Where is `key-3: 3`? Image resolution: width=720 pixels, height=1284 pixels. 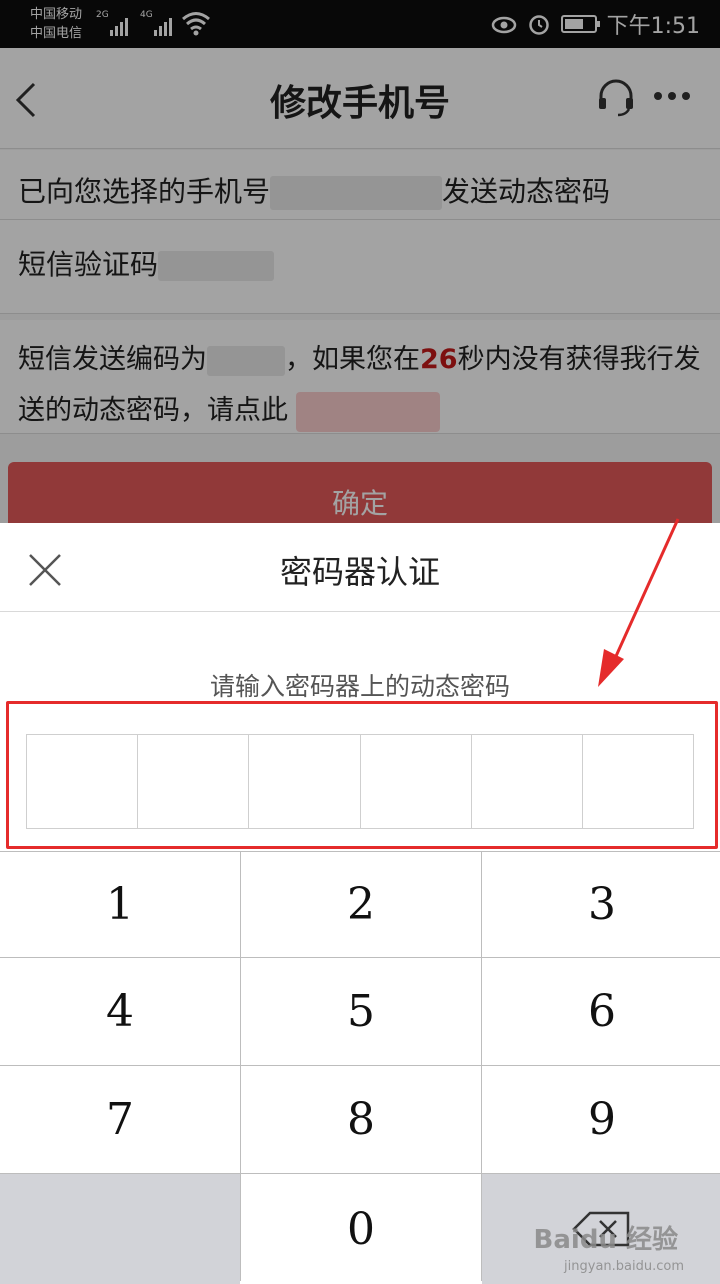 key-3: 3 is located at coordinates (601, 904).